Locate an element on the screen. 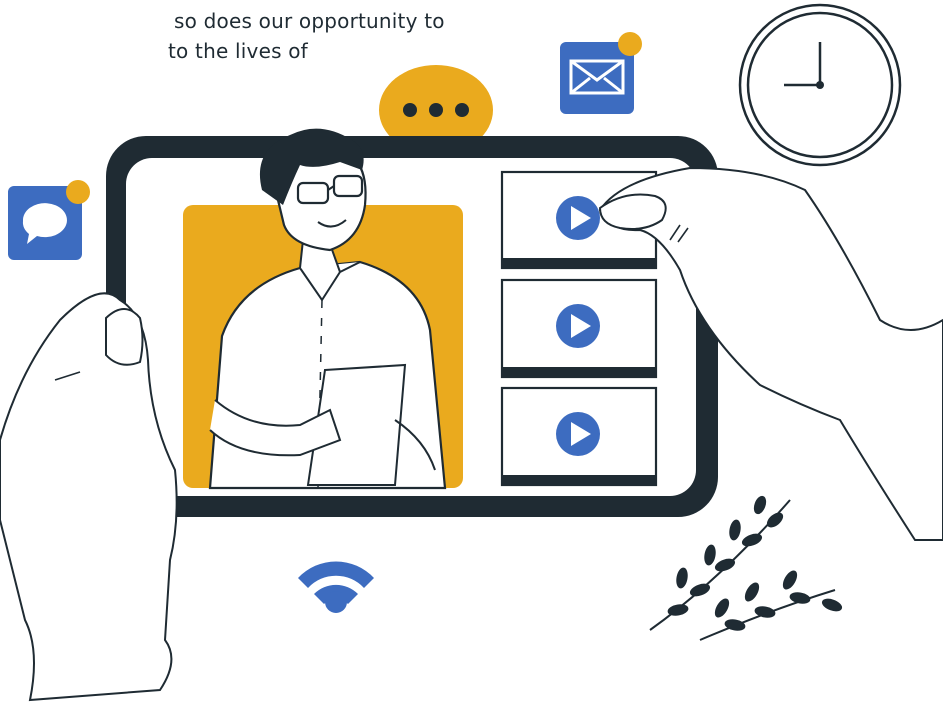 Image resolution: width=943 pixels, height=708 pixels. clock-icon is located at coordinates (820, 85).